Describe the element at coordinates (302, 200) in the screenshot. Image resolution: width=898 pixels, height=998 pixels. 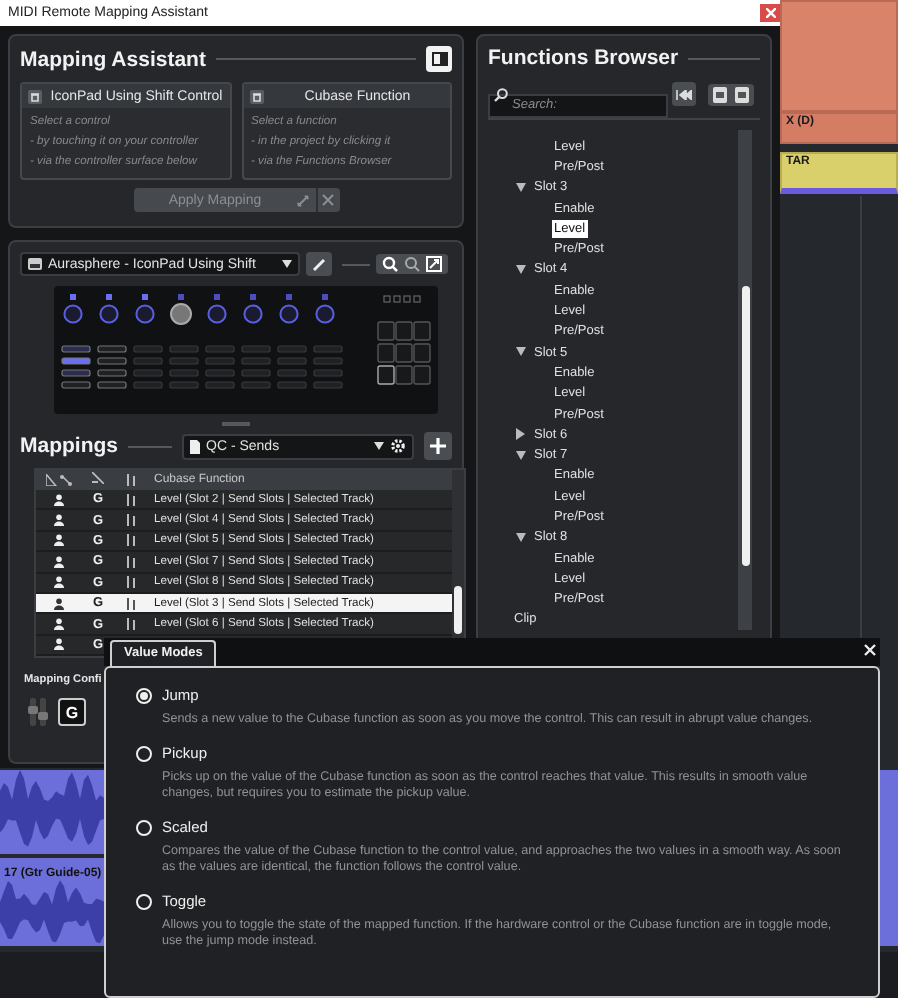
I see `link-icon` at that location.